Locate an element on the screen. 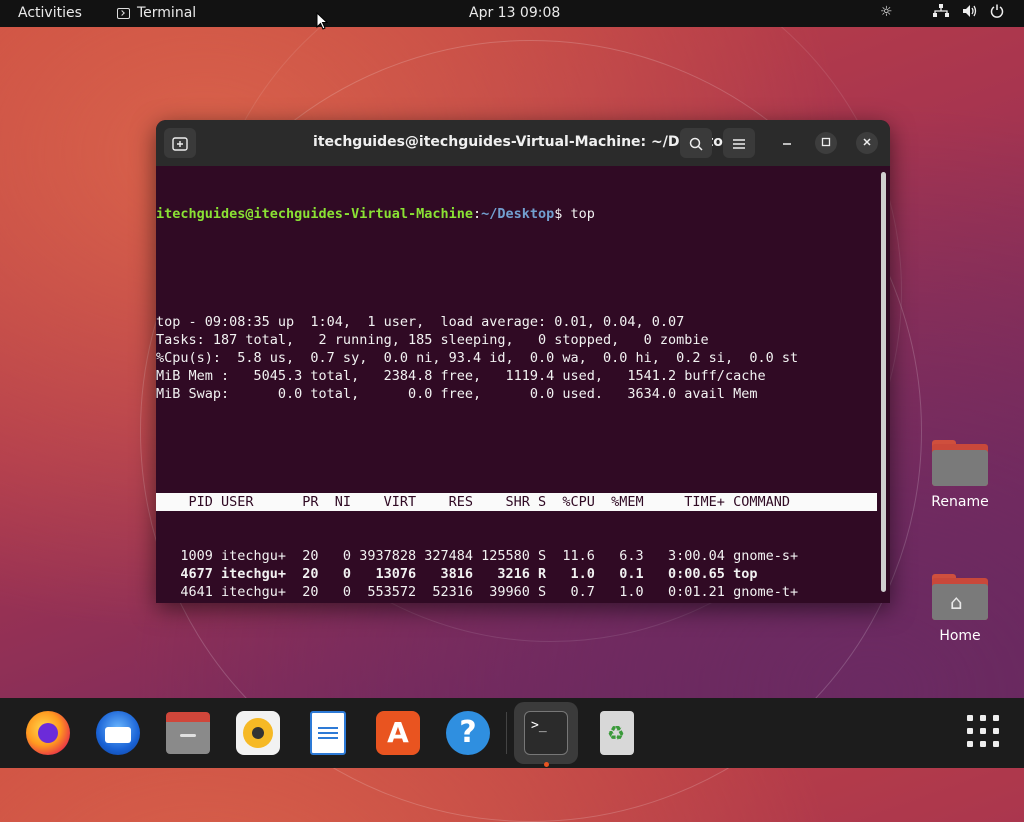 The height and width of the screenshot is (822, 1024). activities-button: Activities is located at coordinates (50, 13).